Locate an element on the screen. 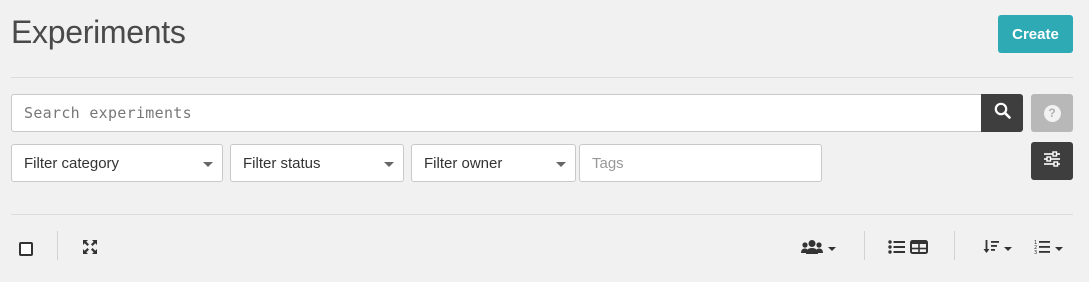 The width and height of the screenshot is (1089, 282). advanced-filters-button is located at coordinates (1052, 161).